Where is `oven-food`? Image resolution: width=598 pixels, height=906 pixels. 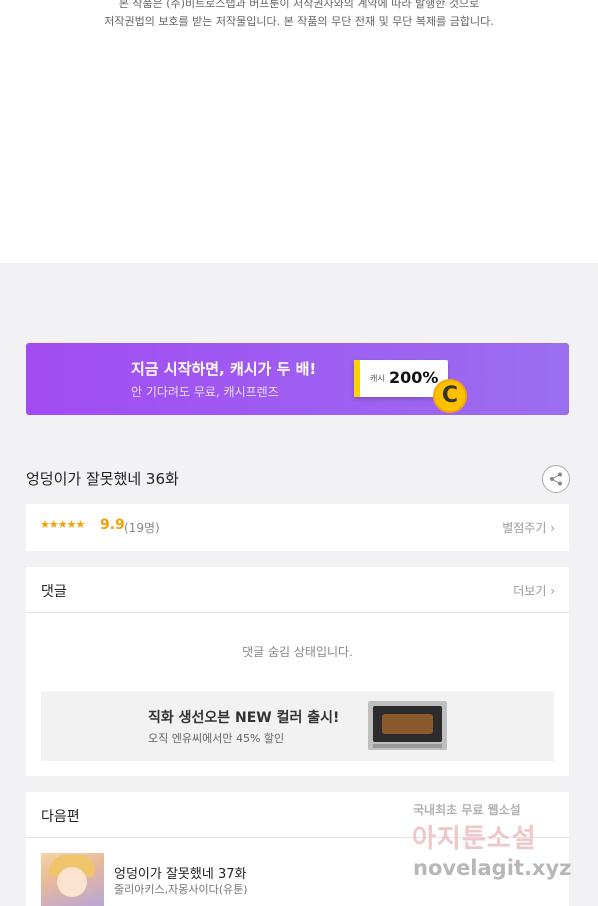 oven-food is located at coordinates (407, 724).